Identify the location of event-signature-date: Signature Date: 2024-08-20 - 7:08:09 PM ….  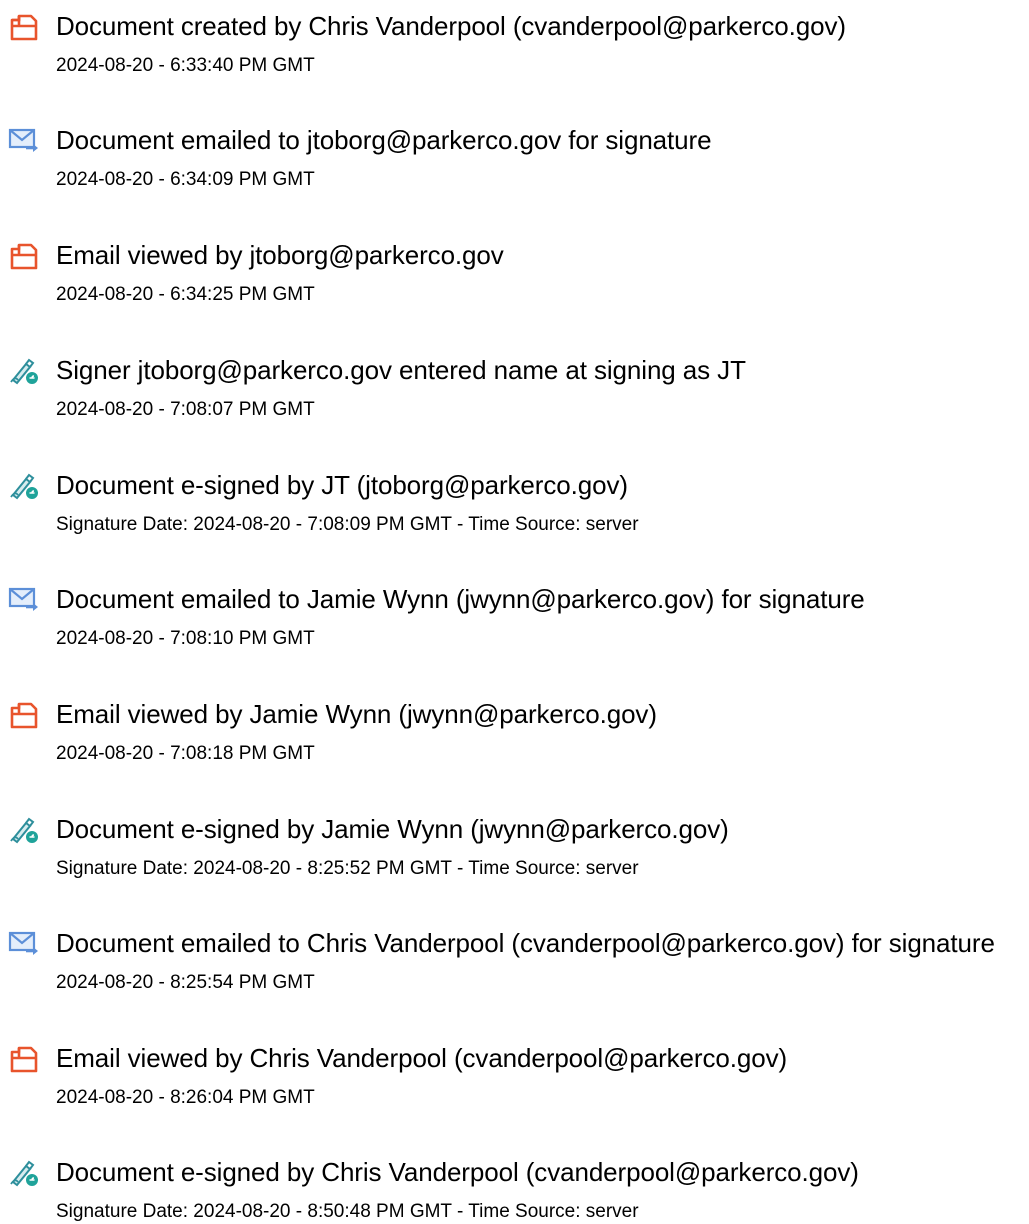
(347, 524).